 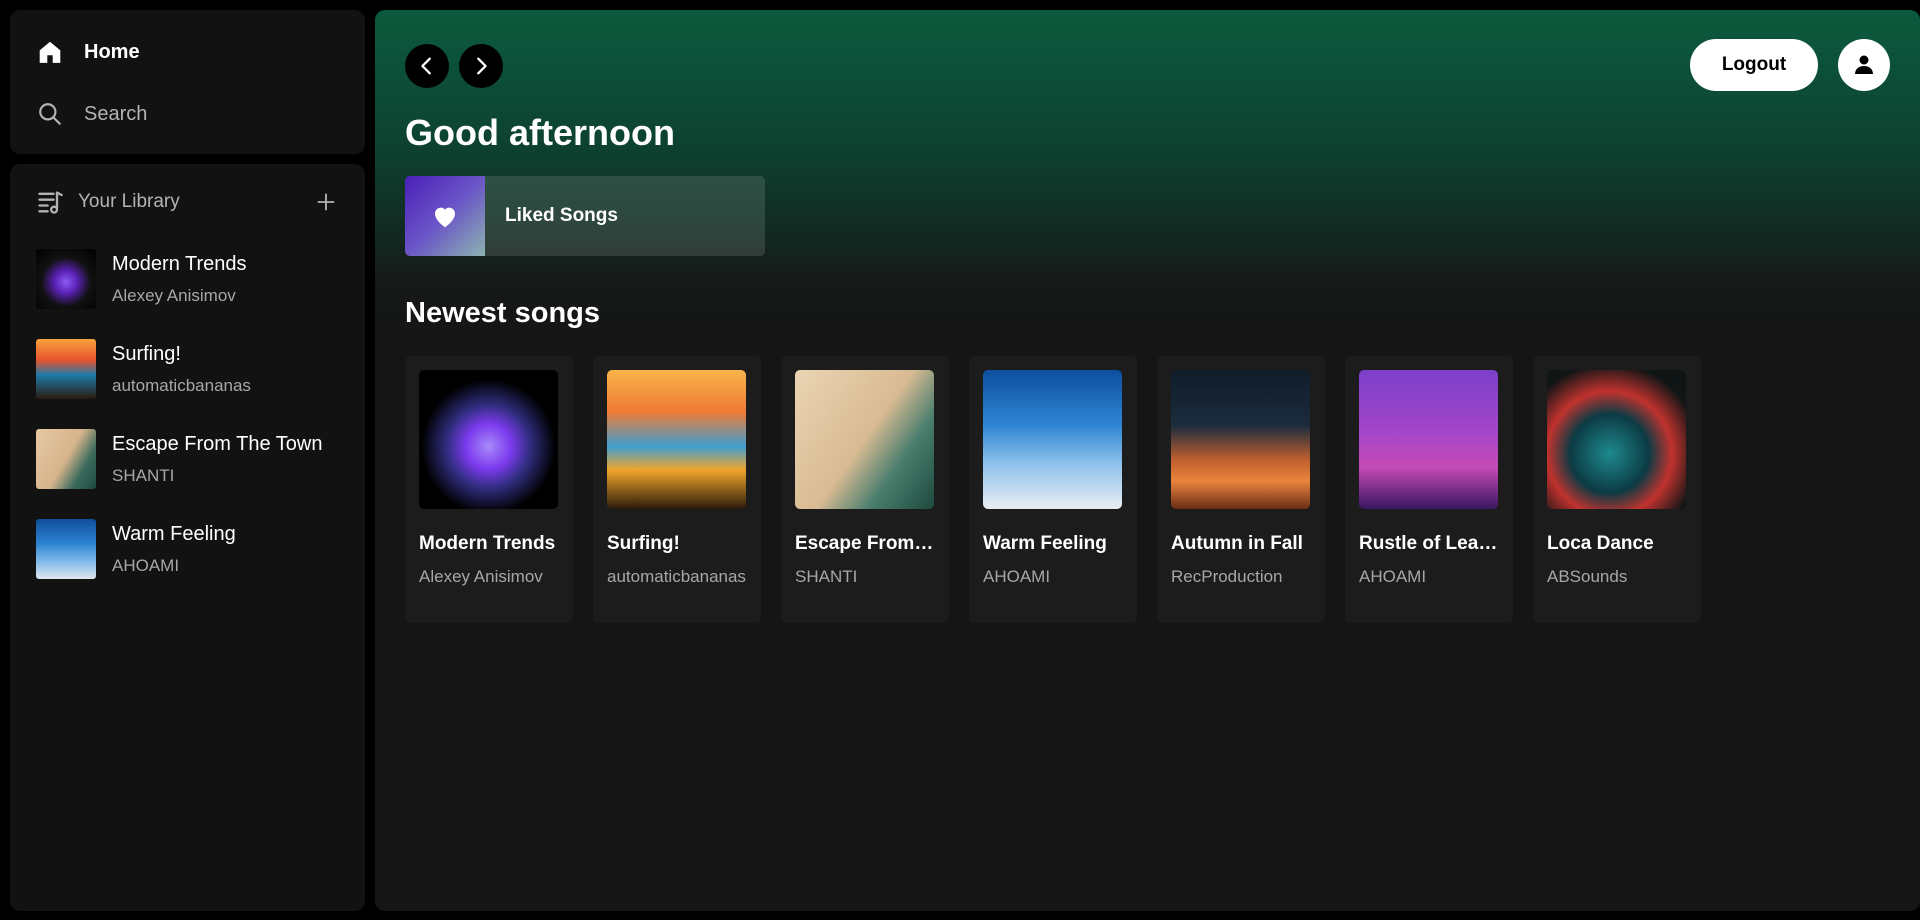 What do you see at coordinates (1429, 543) in the screenshot?
I see `song-title: Rustle of Leaves` at bounding box center [1429, 543].